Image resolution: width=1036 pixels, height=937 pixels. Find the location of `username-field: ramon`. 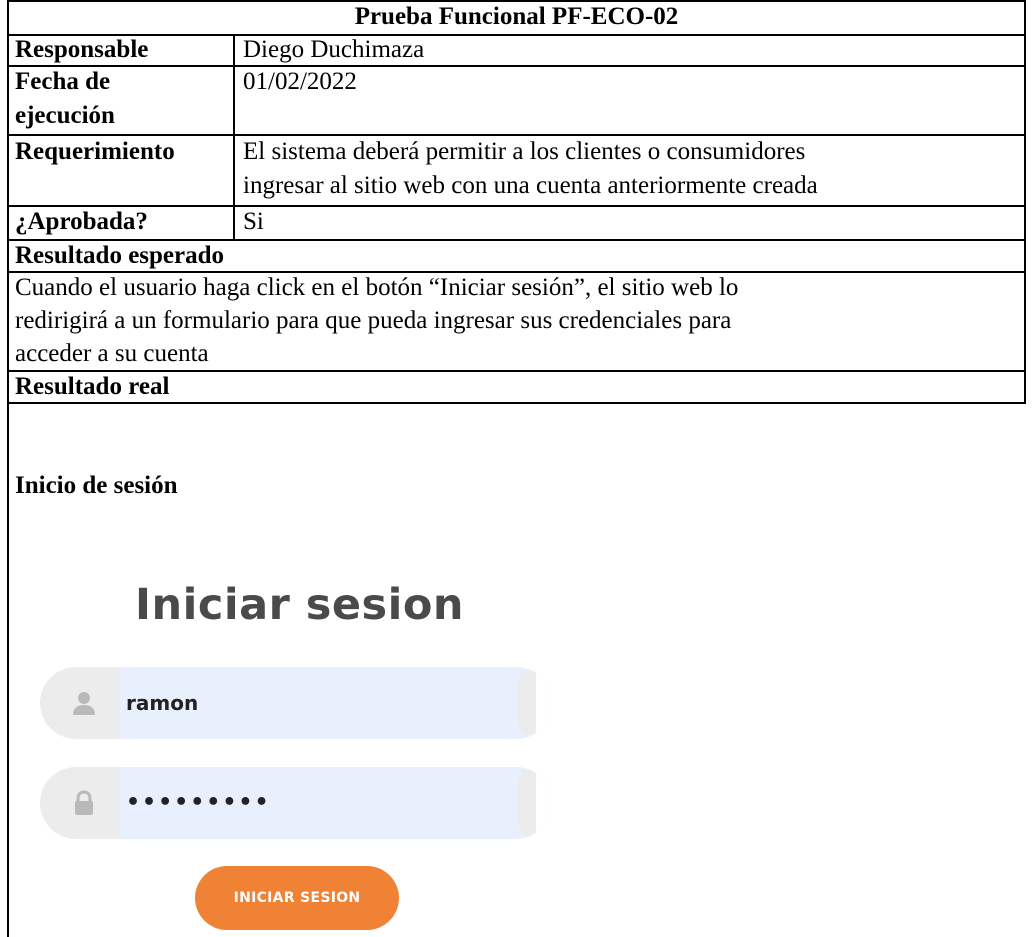

username-field: ramon is located at coordinates (296, 703).